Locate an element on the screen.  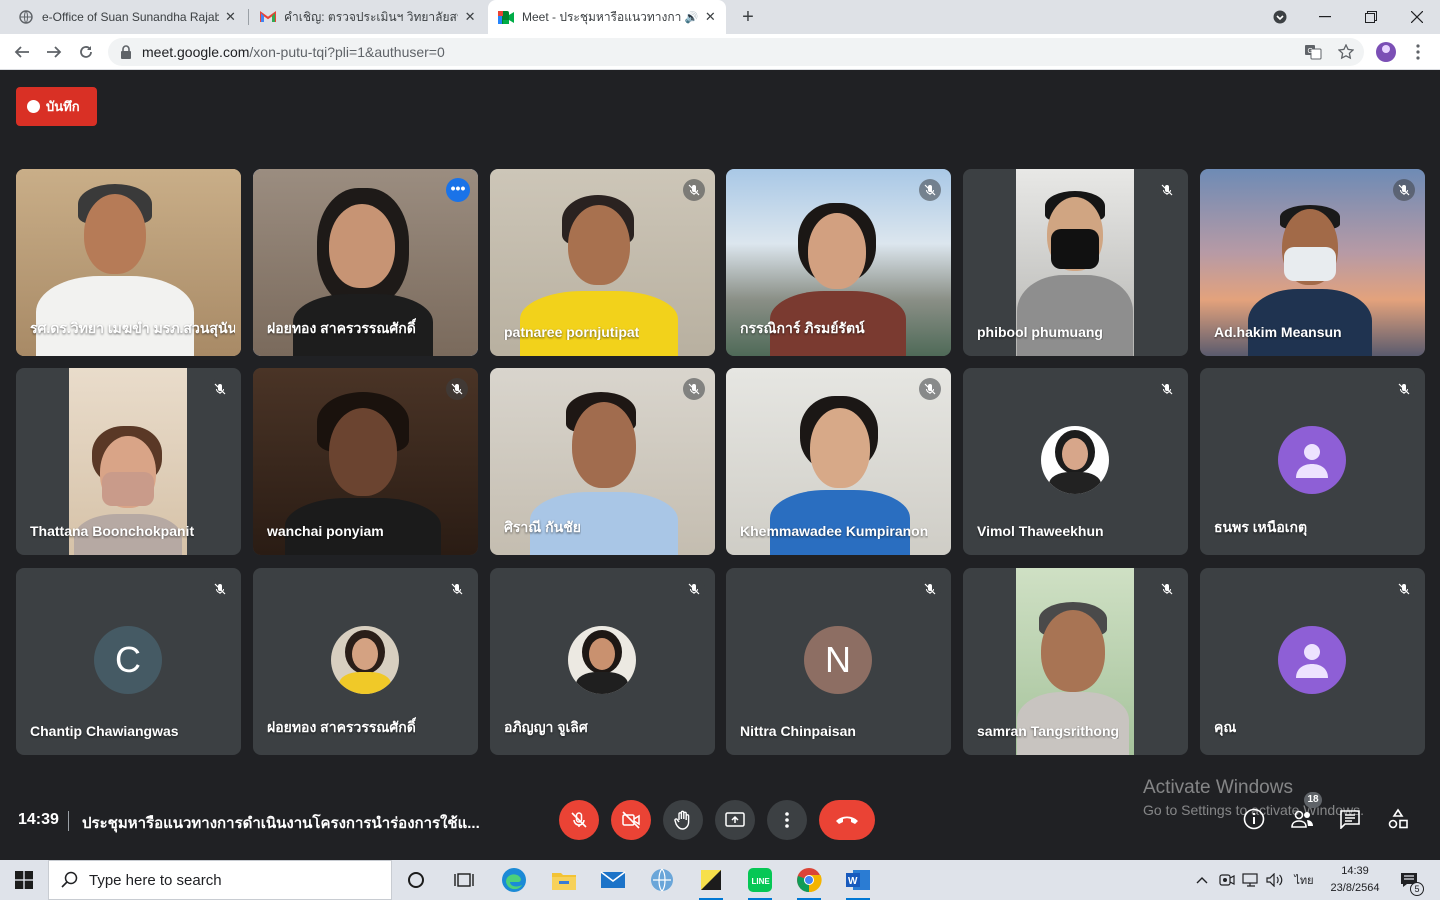
sticky-notes-icon is located at coordinates (711, 882).